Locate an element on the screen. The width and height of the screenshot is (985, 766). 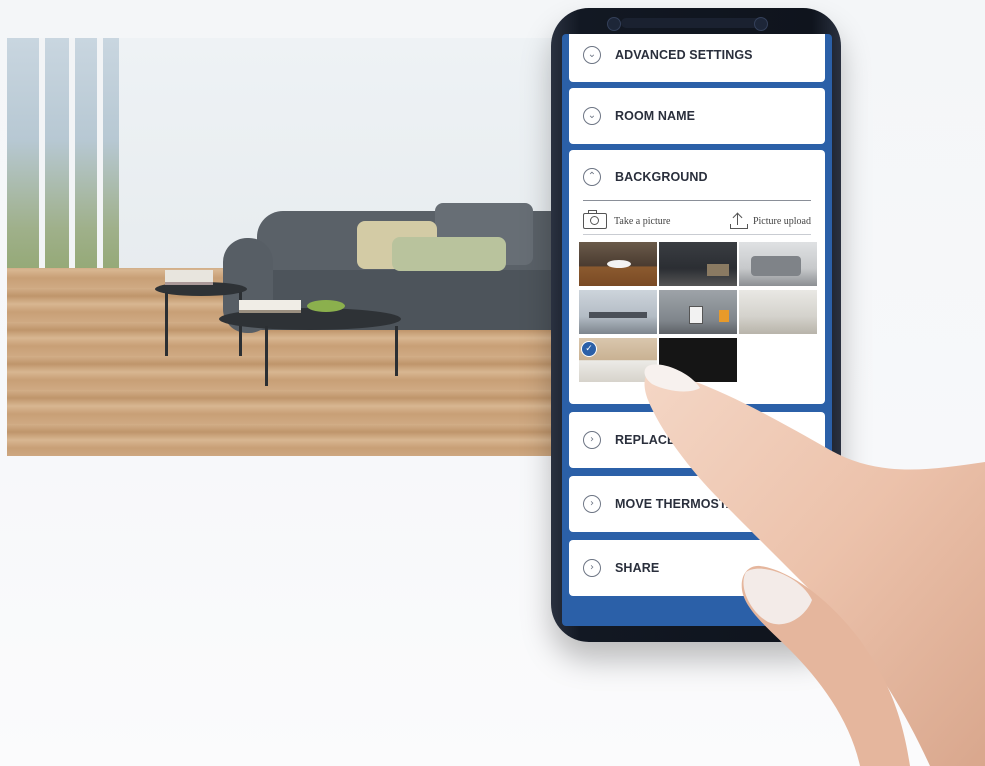
move-thermostat-item: › MOVE THERMOSTAT is located at coordinates (697, 504).